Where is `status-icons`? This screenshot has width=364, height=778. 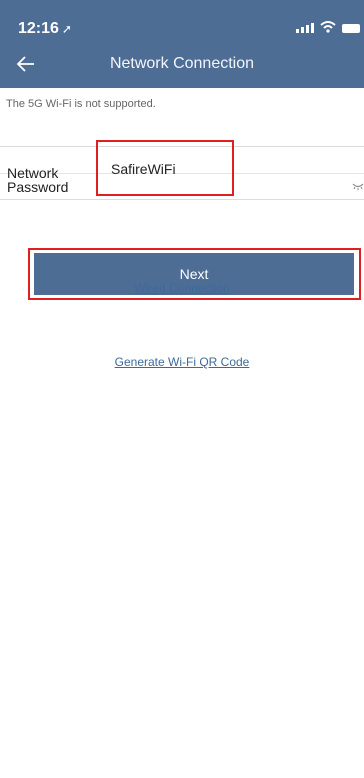 status-icons is located at coordinates (328, 27).